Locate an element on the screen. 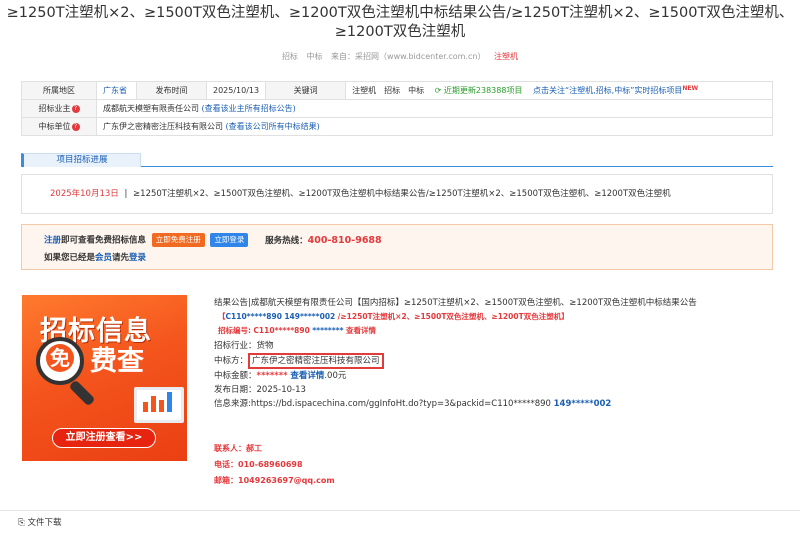  meta-line: 招标 中标 来自：采招网（www.bidcenter.com.cn） 注塑机 is located at coordinates (400, 56).